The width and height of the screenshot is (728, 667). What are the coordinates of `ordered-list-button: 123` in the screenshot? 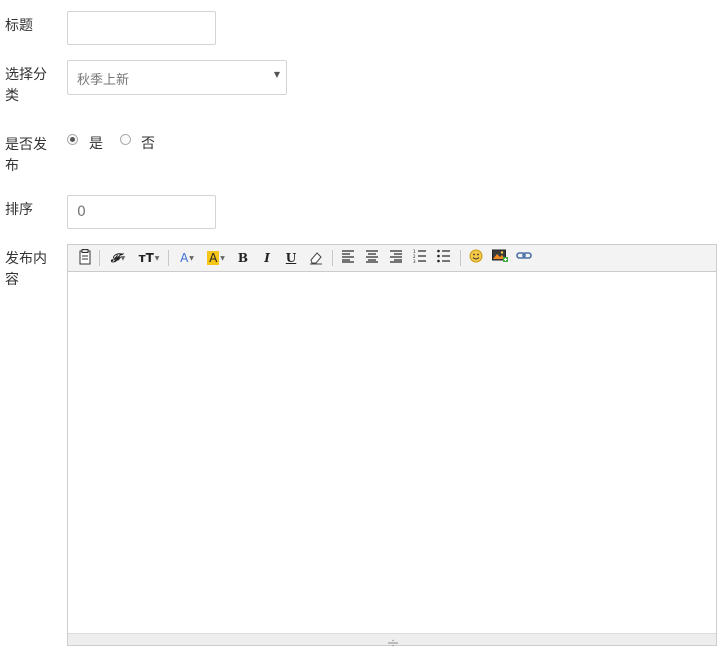 It's located at (420, 258).